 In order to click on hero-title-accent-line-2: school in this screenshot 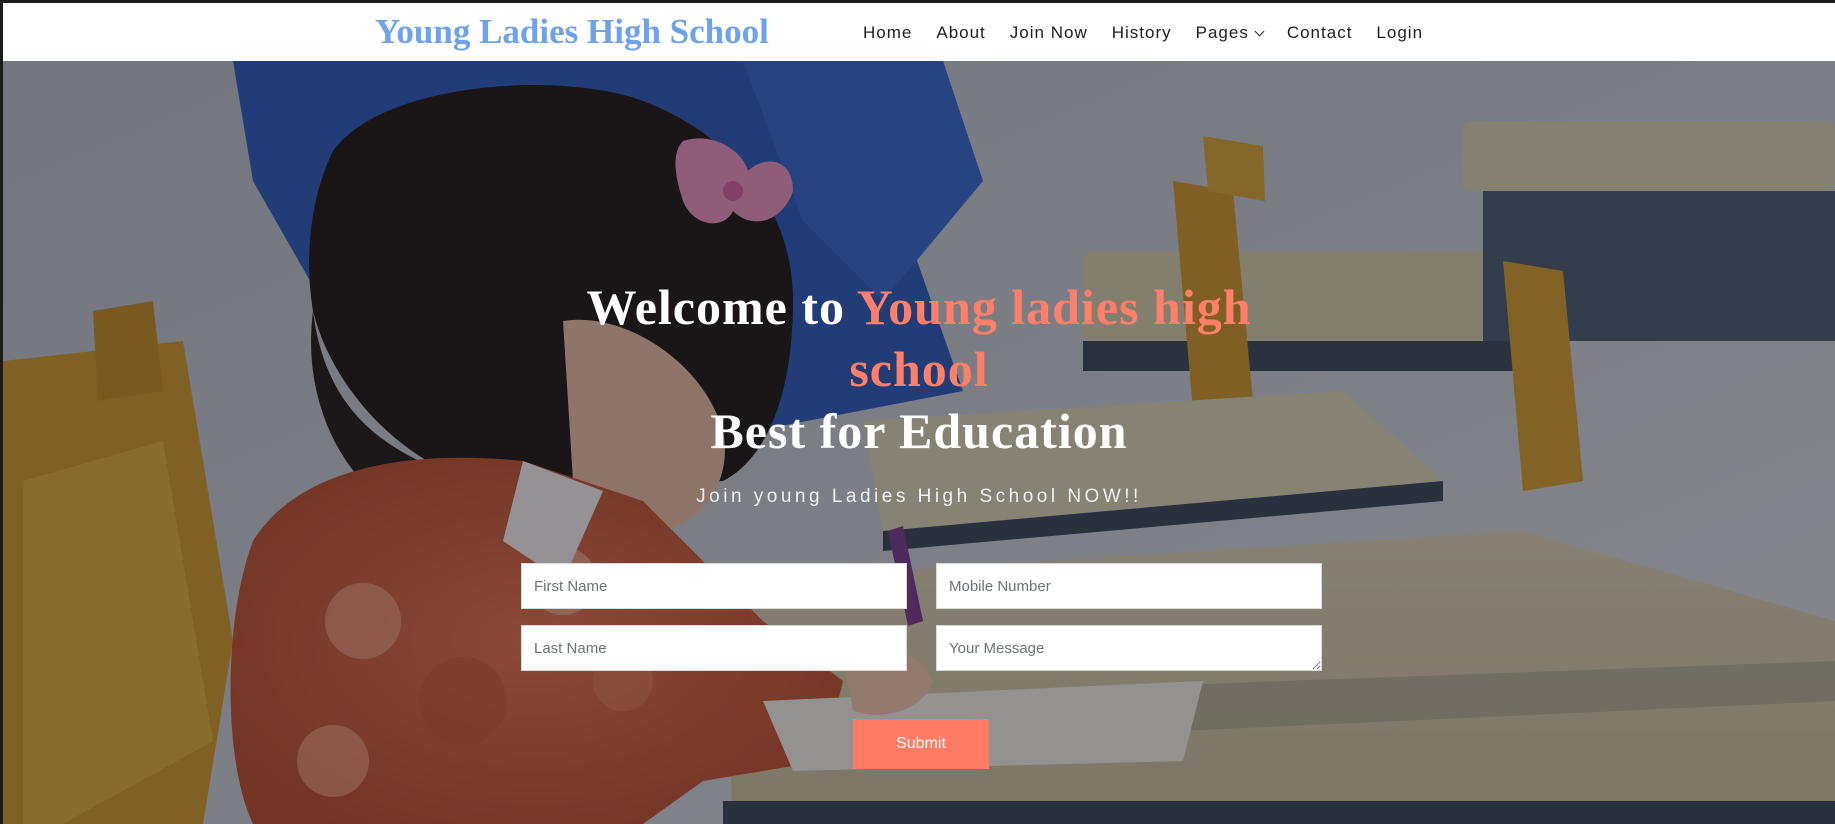, I will do `click(919, 369)`.